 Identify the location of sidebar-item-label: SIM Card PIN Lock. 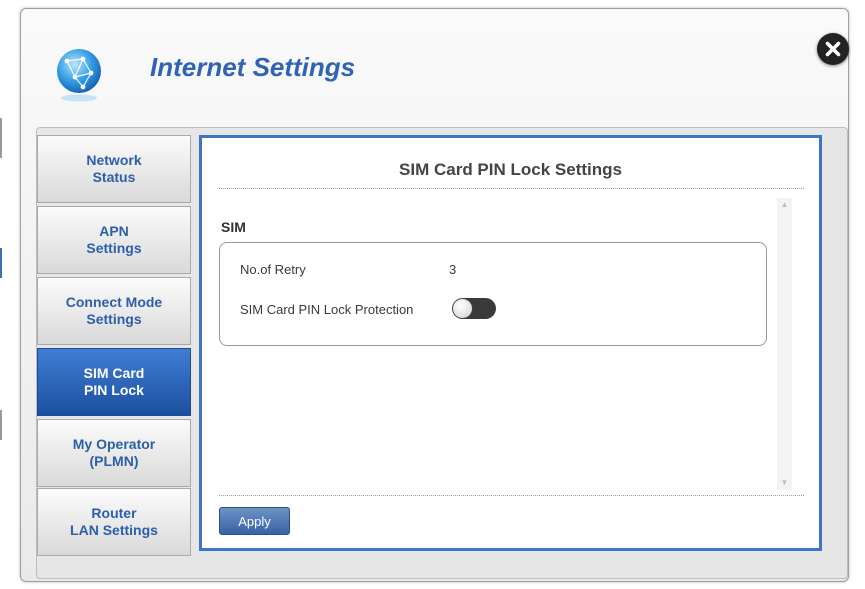
(114, 381).